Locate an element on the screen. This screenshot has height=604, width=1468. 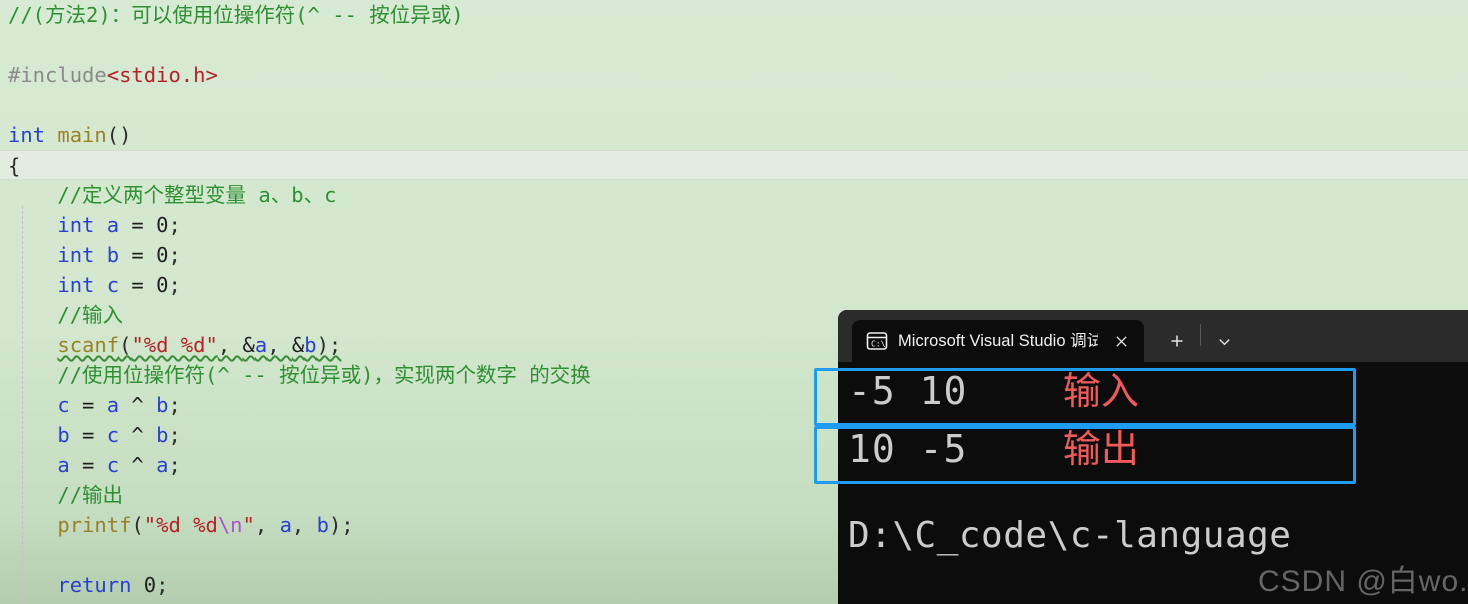
code-line: //(方法2)：可以使用位操作符(^ -- 按位异或) is located at coordinates (734, 15).